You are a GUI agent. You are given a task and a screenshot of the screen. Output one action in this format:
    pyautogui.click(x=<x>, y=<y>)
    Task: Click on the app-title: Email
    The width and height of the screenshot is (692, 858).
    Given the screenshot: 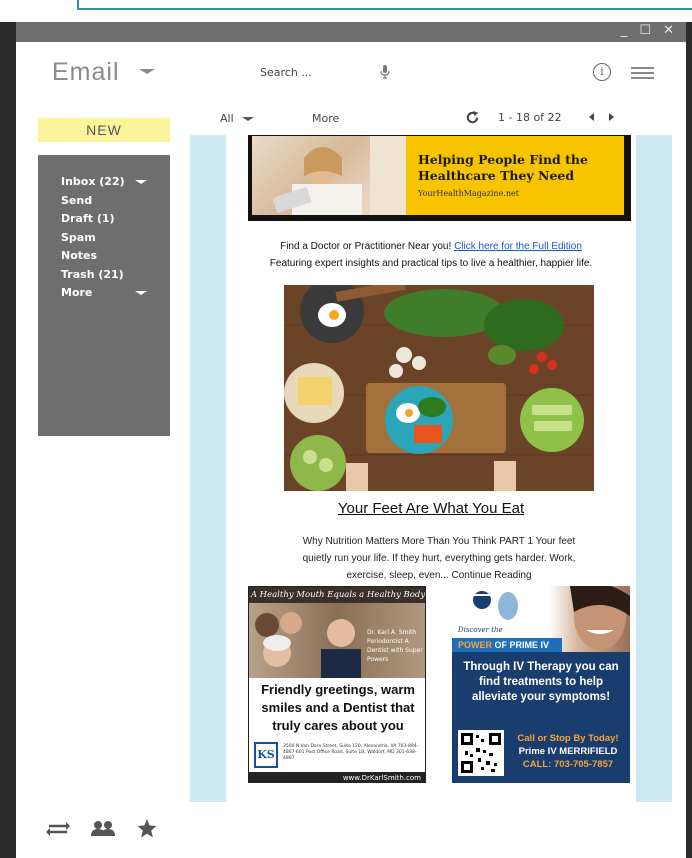 What is the action you would take?
    pyautogui.click(x=86, y=72)
    